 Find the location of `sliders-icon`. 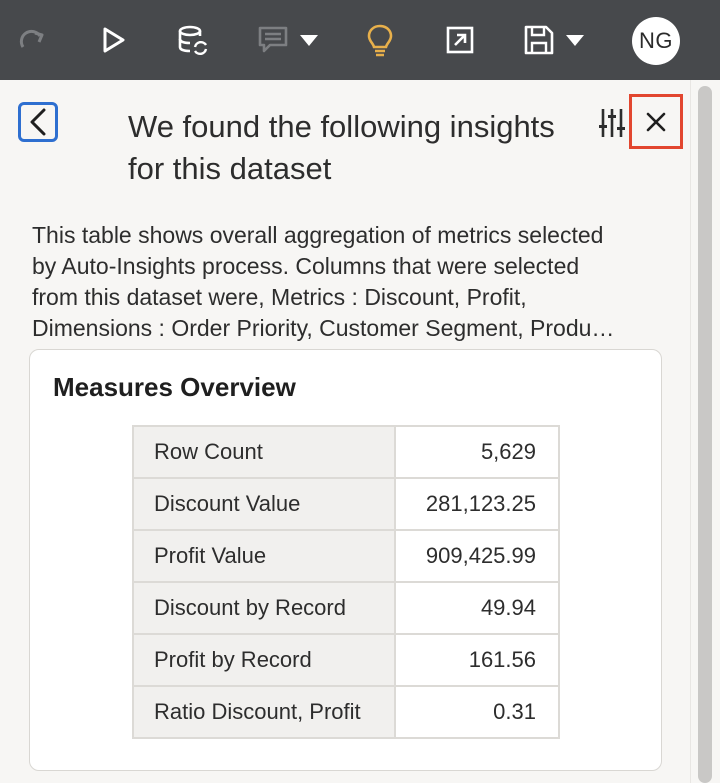

sliders-icon is located at coordinates (612, 123).